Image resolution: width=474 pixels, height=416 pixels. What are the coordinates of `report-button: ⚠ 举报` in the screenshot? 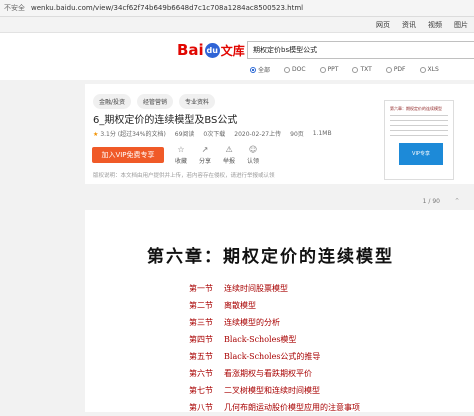 It's located at (229, 155).